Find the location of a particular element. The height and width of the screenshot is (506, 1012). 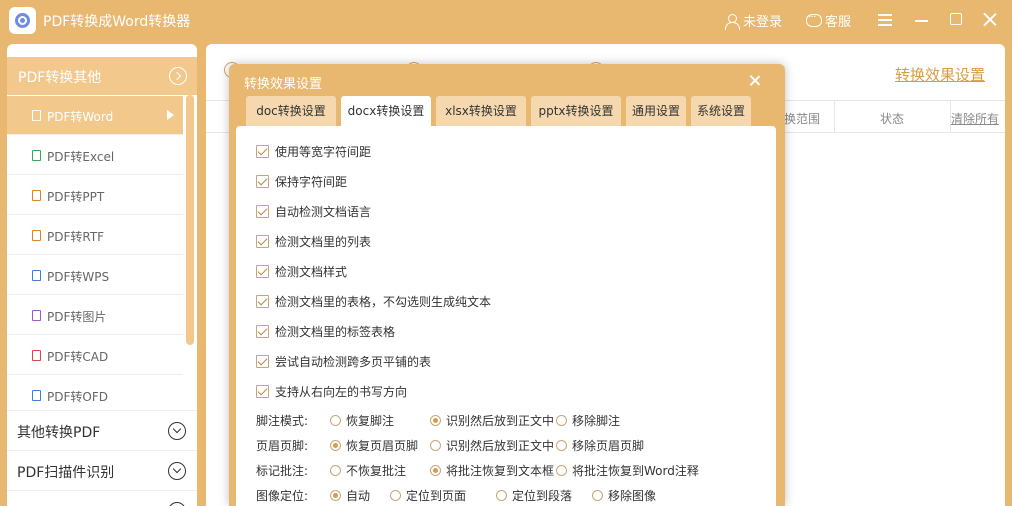

minimize-icon is located at coordinates (922, 20).